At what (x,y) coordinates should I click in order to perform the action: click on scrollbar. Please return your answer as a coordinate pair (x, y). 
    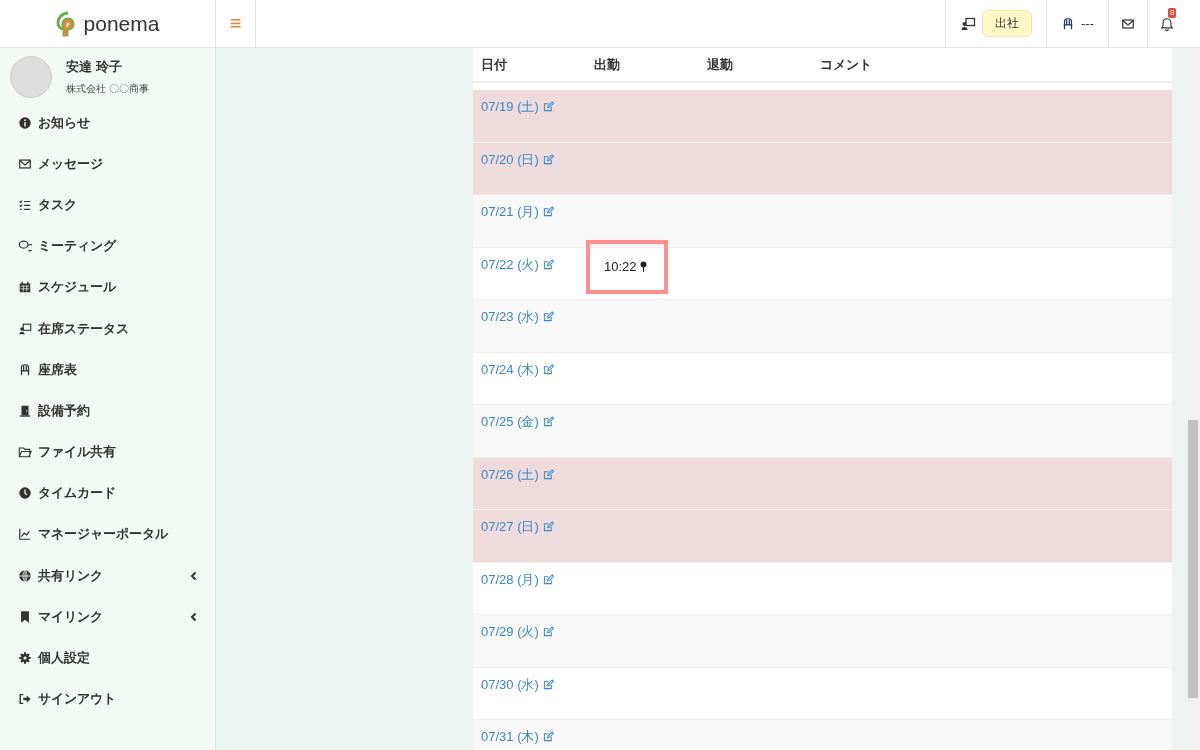
    Looking at the image, I should click on (1193, 399).